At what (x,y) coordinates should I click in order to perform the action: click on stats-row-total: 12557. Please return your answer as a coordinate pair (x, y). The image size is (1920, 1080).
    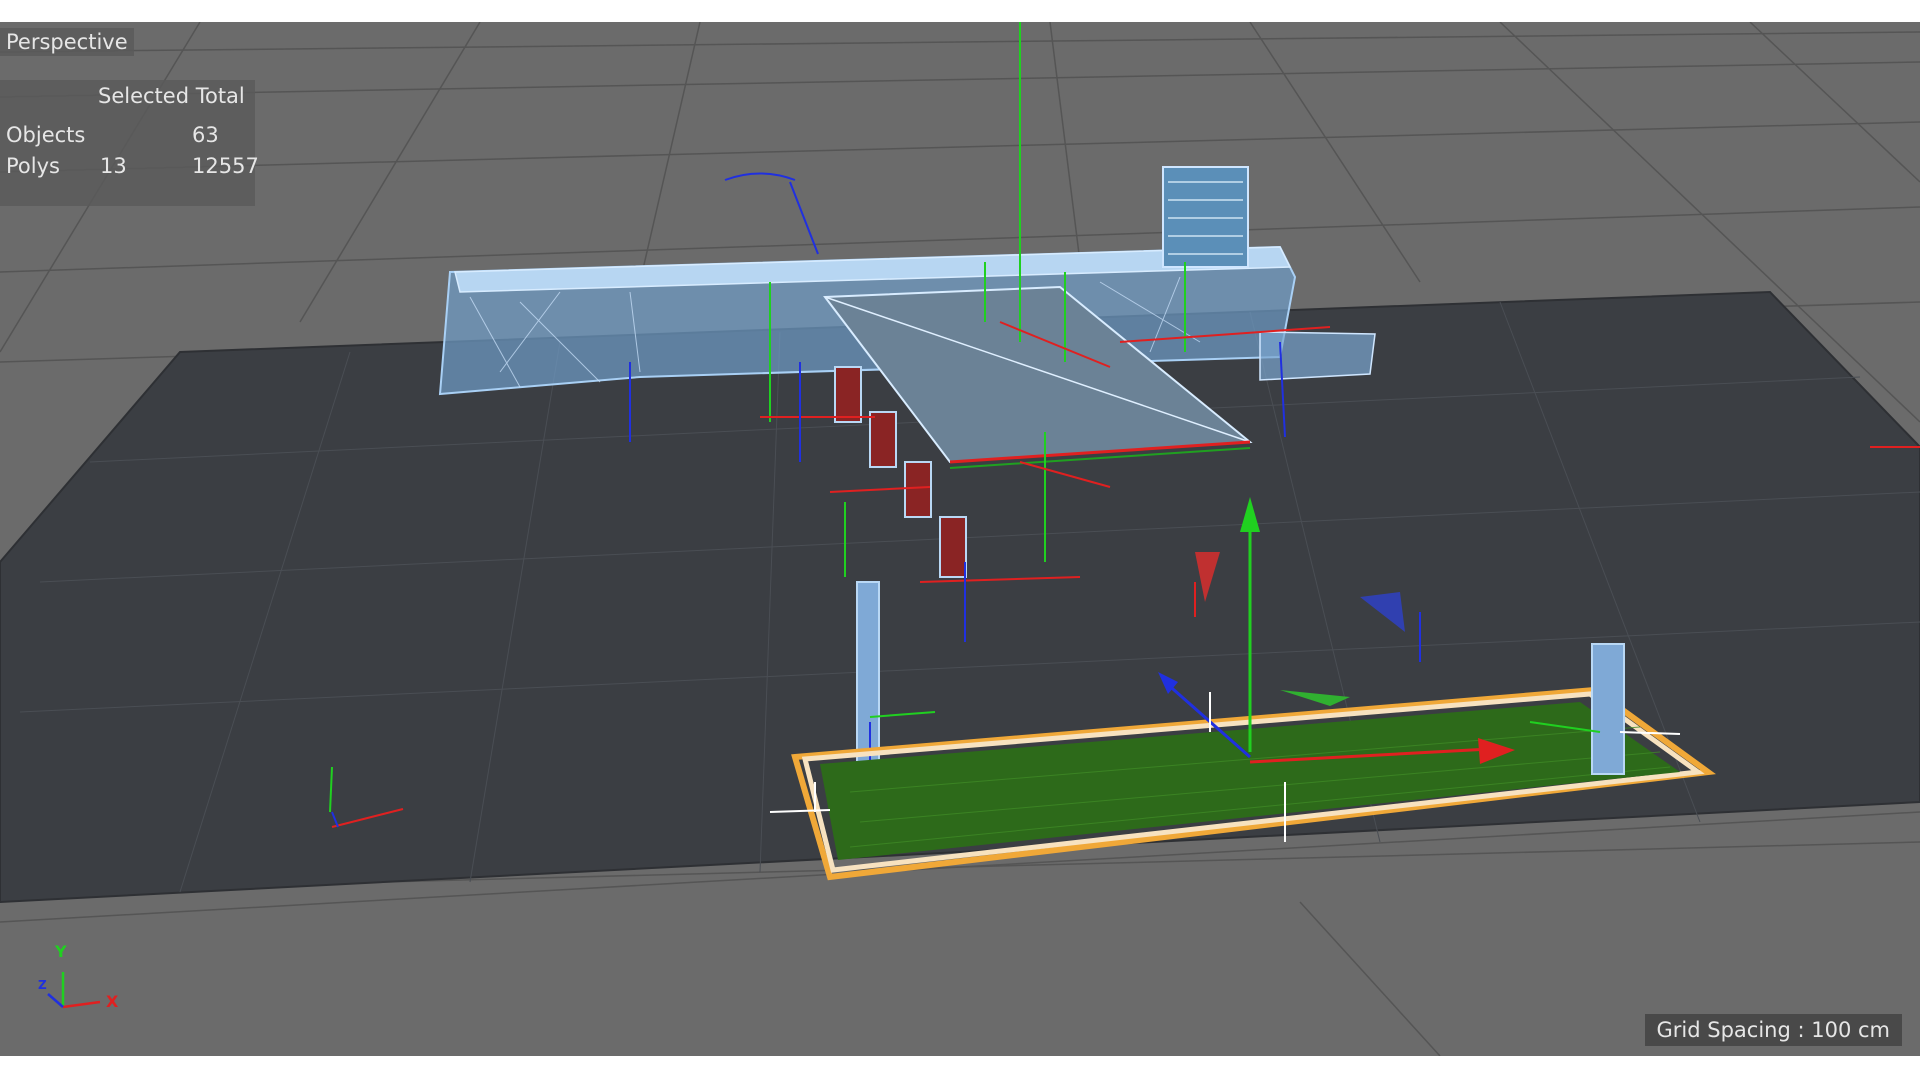
    Looking at the image, I should click on (225, 166).